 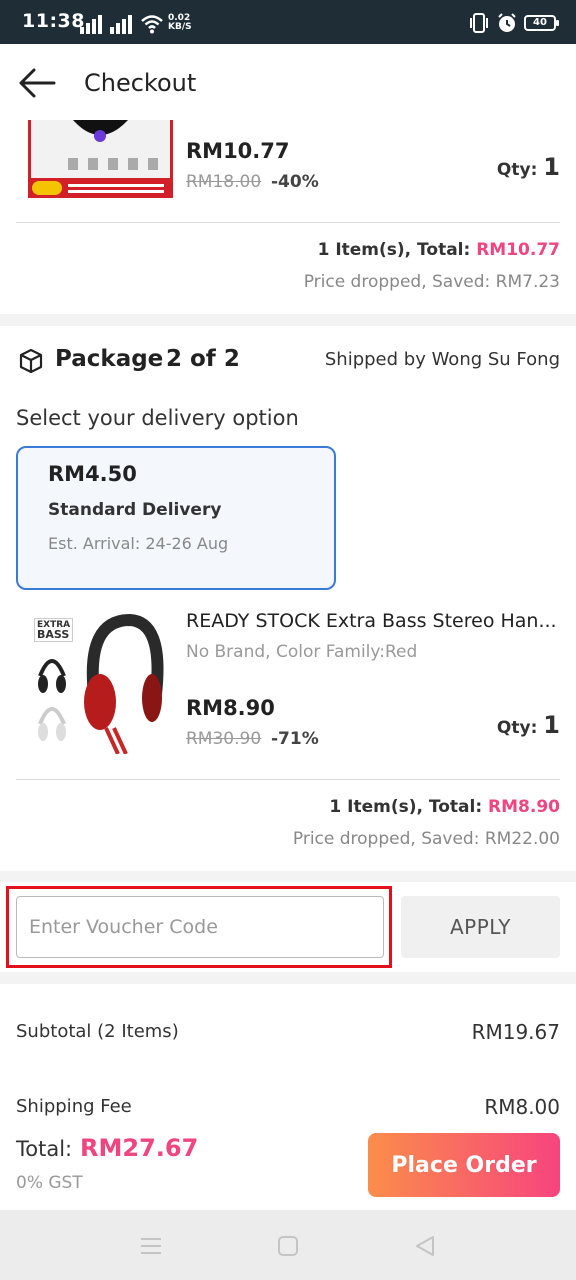 What do you see at coordinates (230, 708) in the screenshot?
I see `product-price: RM8.90` at bounding box center [230, 708].